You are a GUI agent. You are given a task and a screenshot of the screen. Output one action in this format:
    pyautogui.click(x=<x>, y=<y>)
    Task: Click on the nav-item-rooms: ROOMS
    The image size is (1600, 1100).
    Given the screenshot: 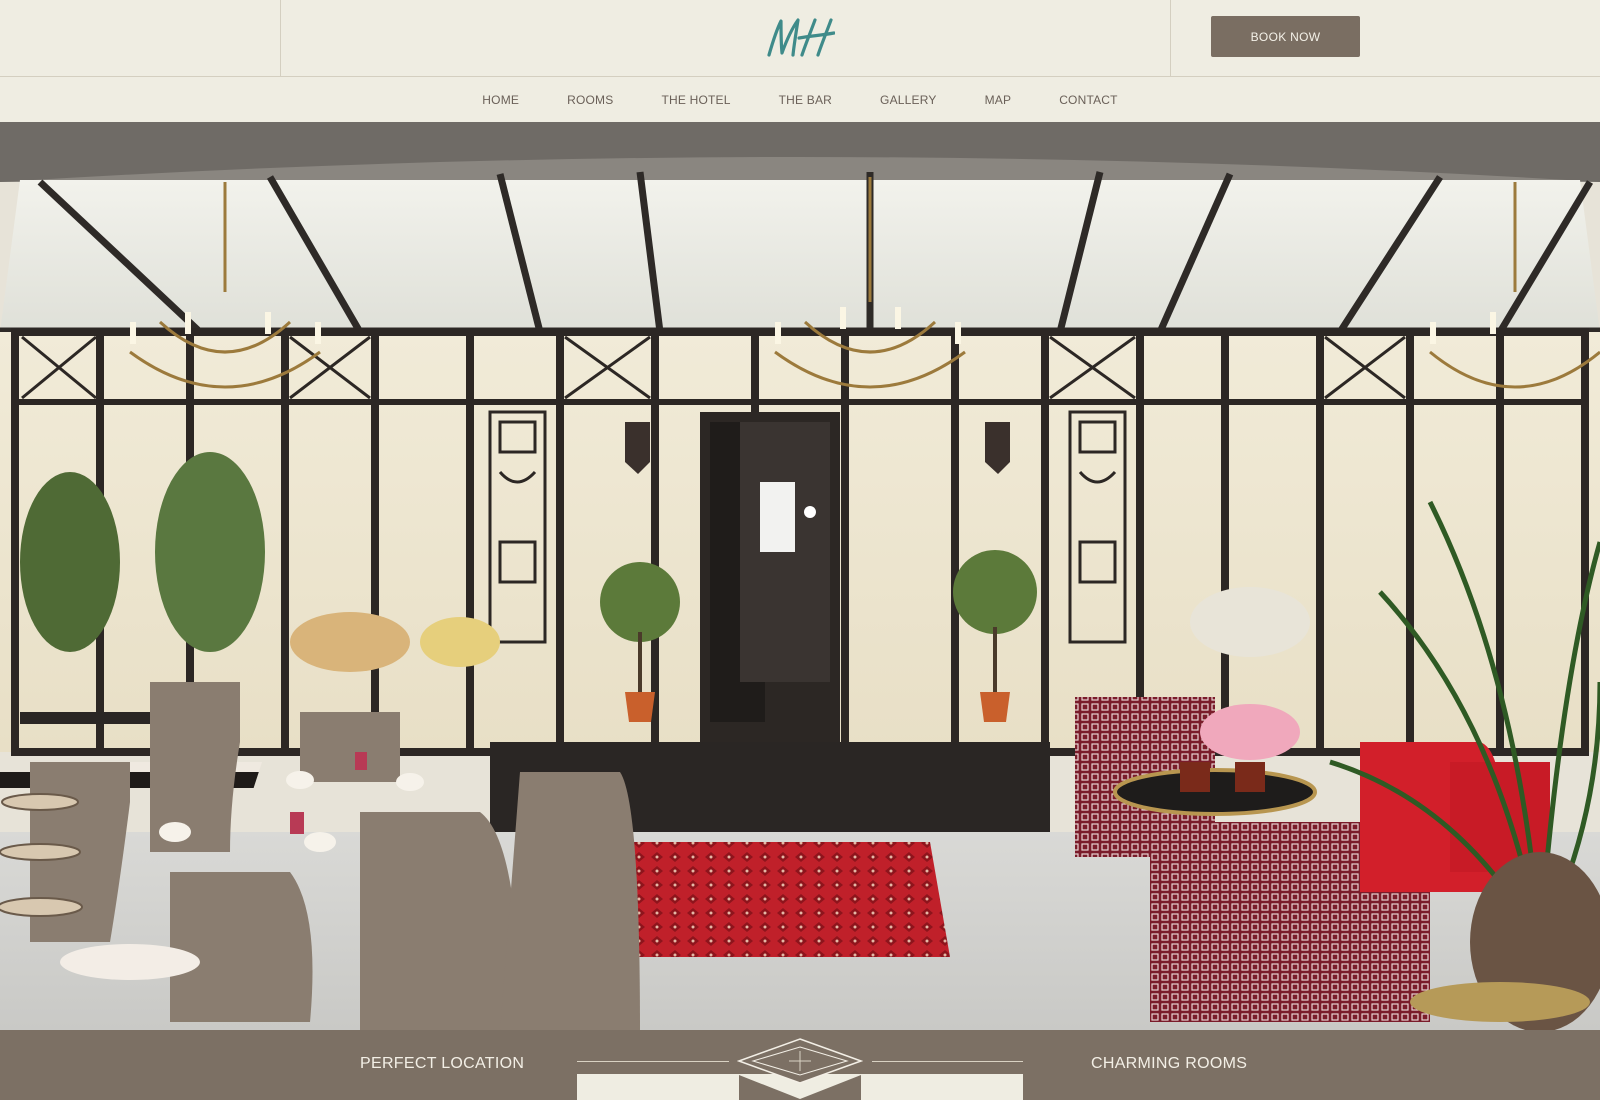 What is the action you would take?
    pyautogui.click(x=590, y=100)
    